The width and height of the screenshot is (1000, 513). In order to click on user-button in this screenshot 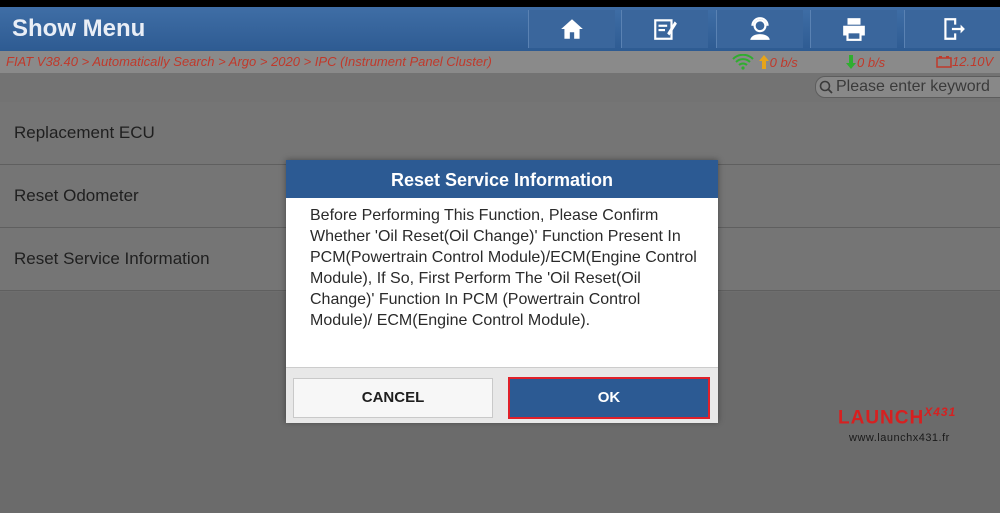, I will do `click(759, 29)`.